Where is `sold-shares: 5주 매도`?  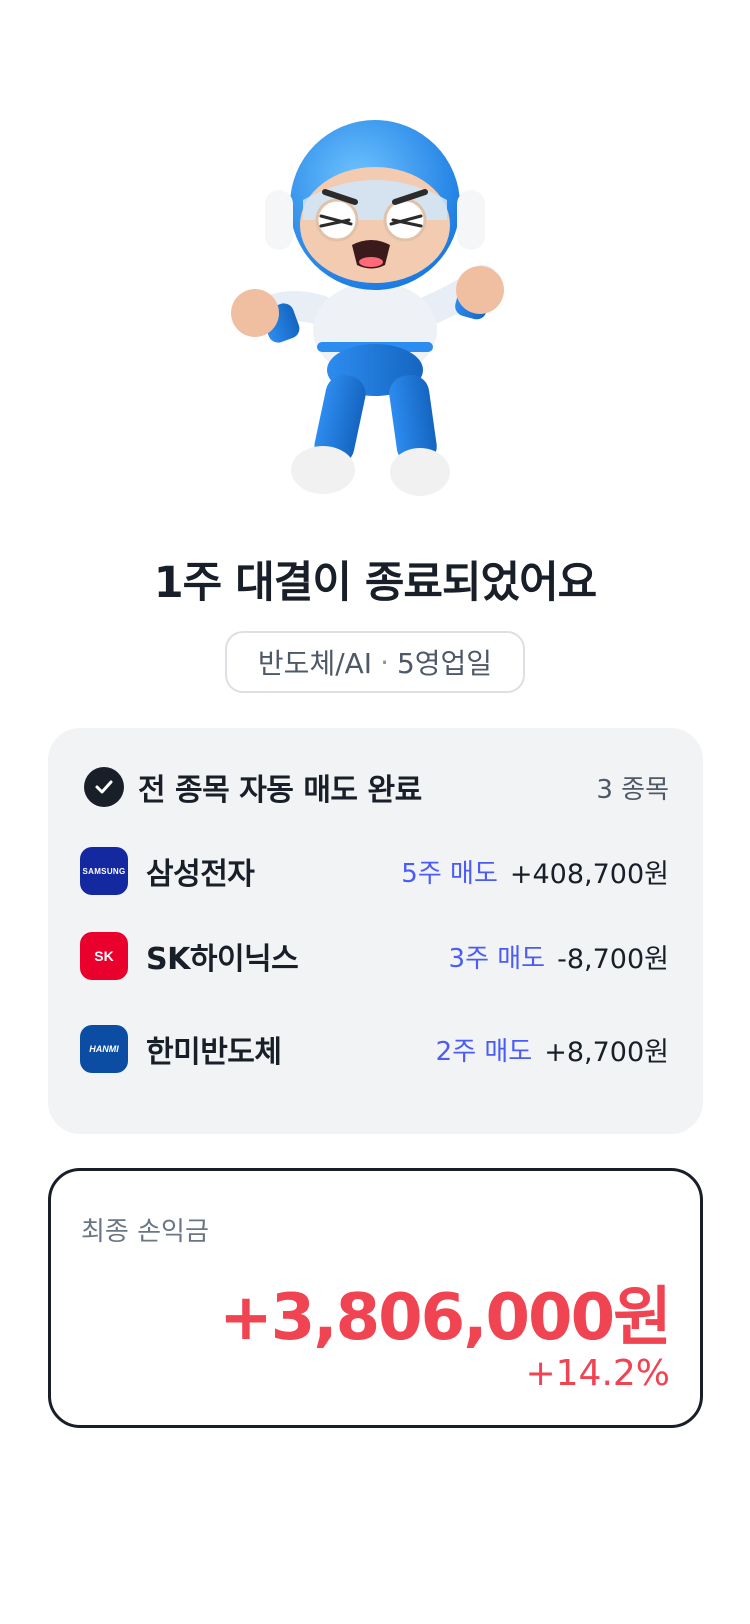
sold-shares: 5주 매도 is located at coordinates (449, 873).